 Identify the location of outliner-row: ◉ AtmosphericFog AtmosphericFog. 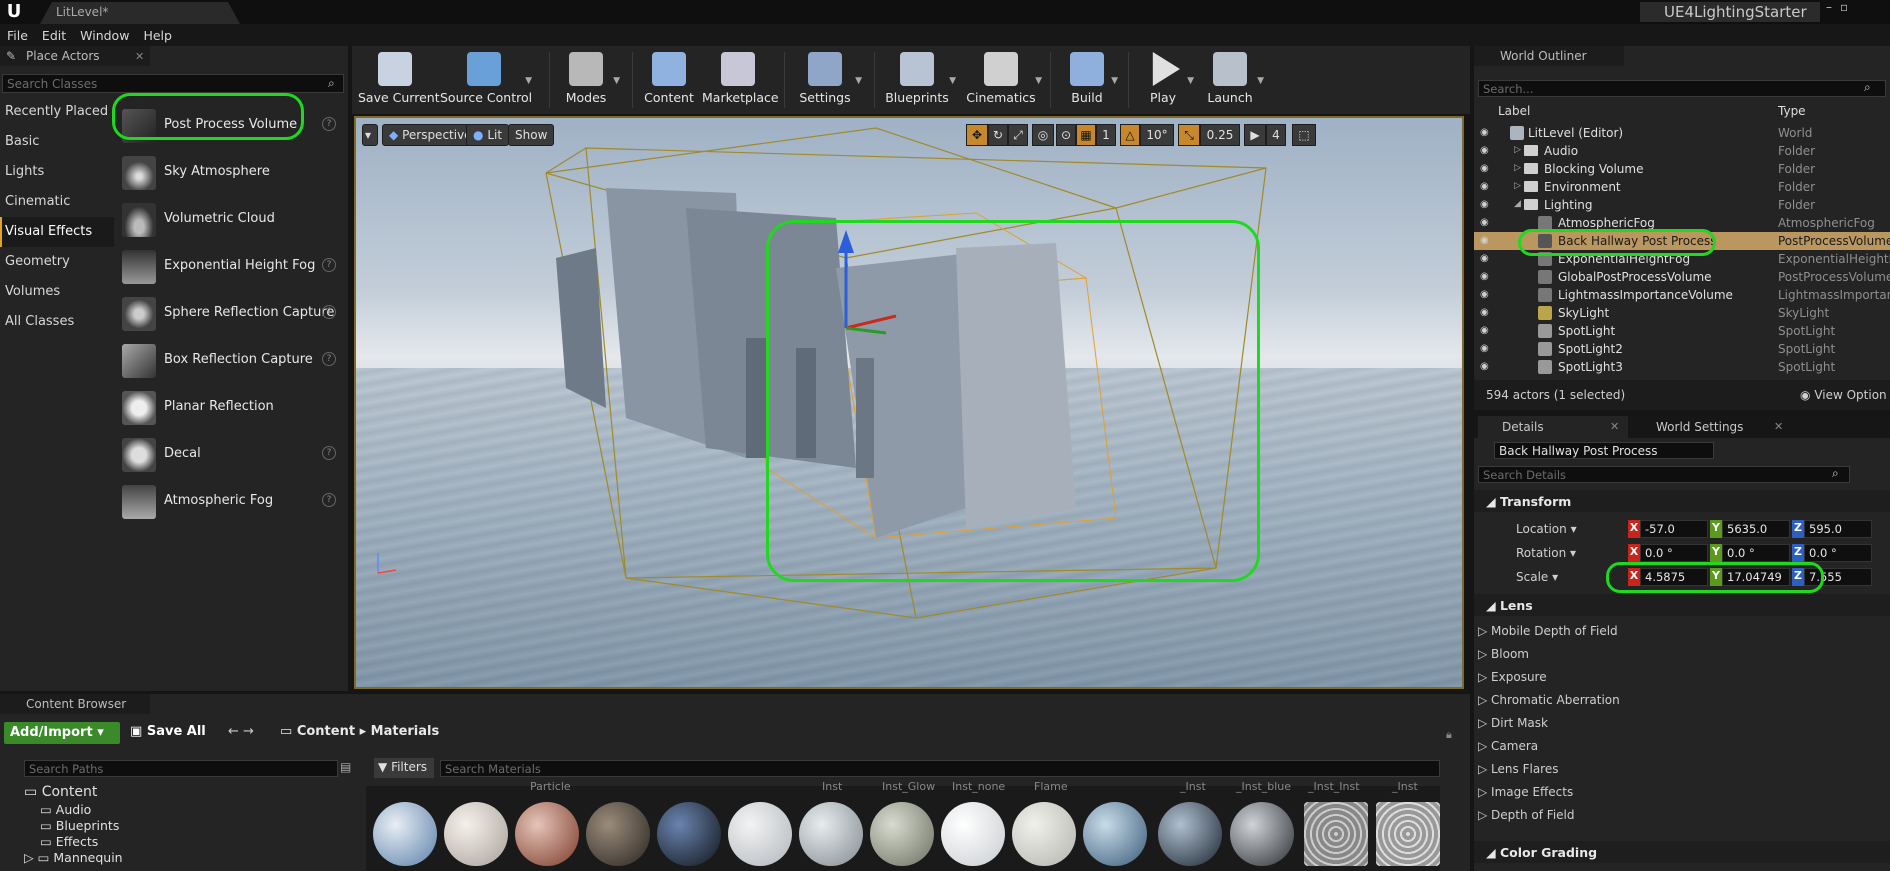
(1682, 223).